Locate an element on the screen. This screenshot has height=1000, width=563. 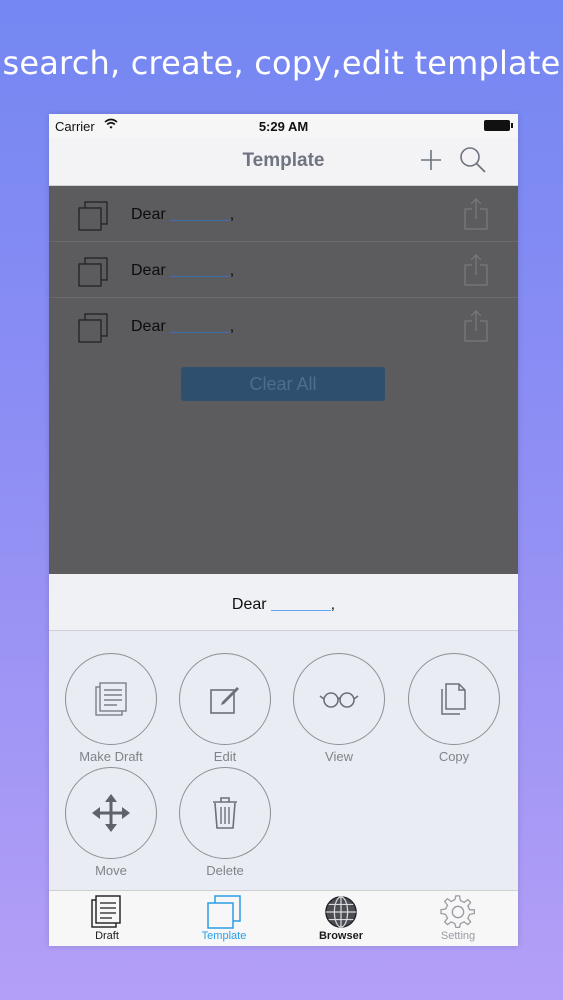
move-circle is located at coordinates (111, 813).